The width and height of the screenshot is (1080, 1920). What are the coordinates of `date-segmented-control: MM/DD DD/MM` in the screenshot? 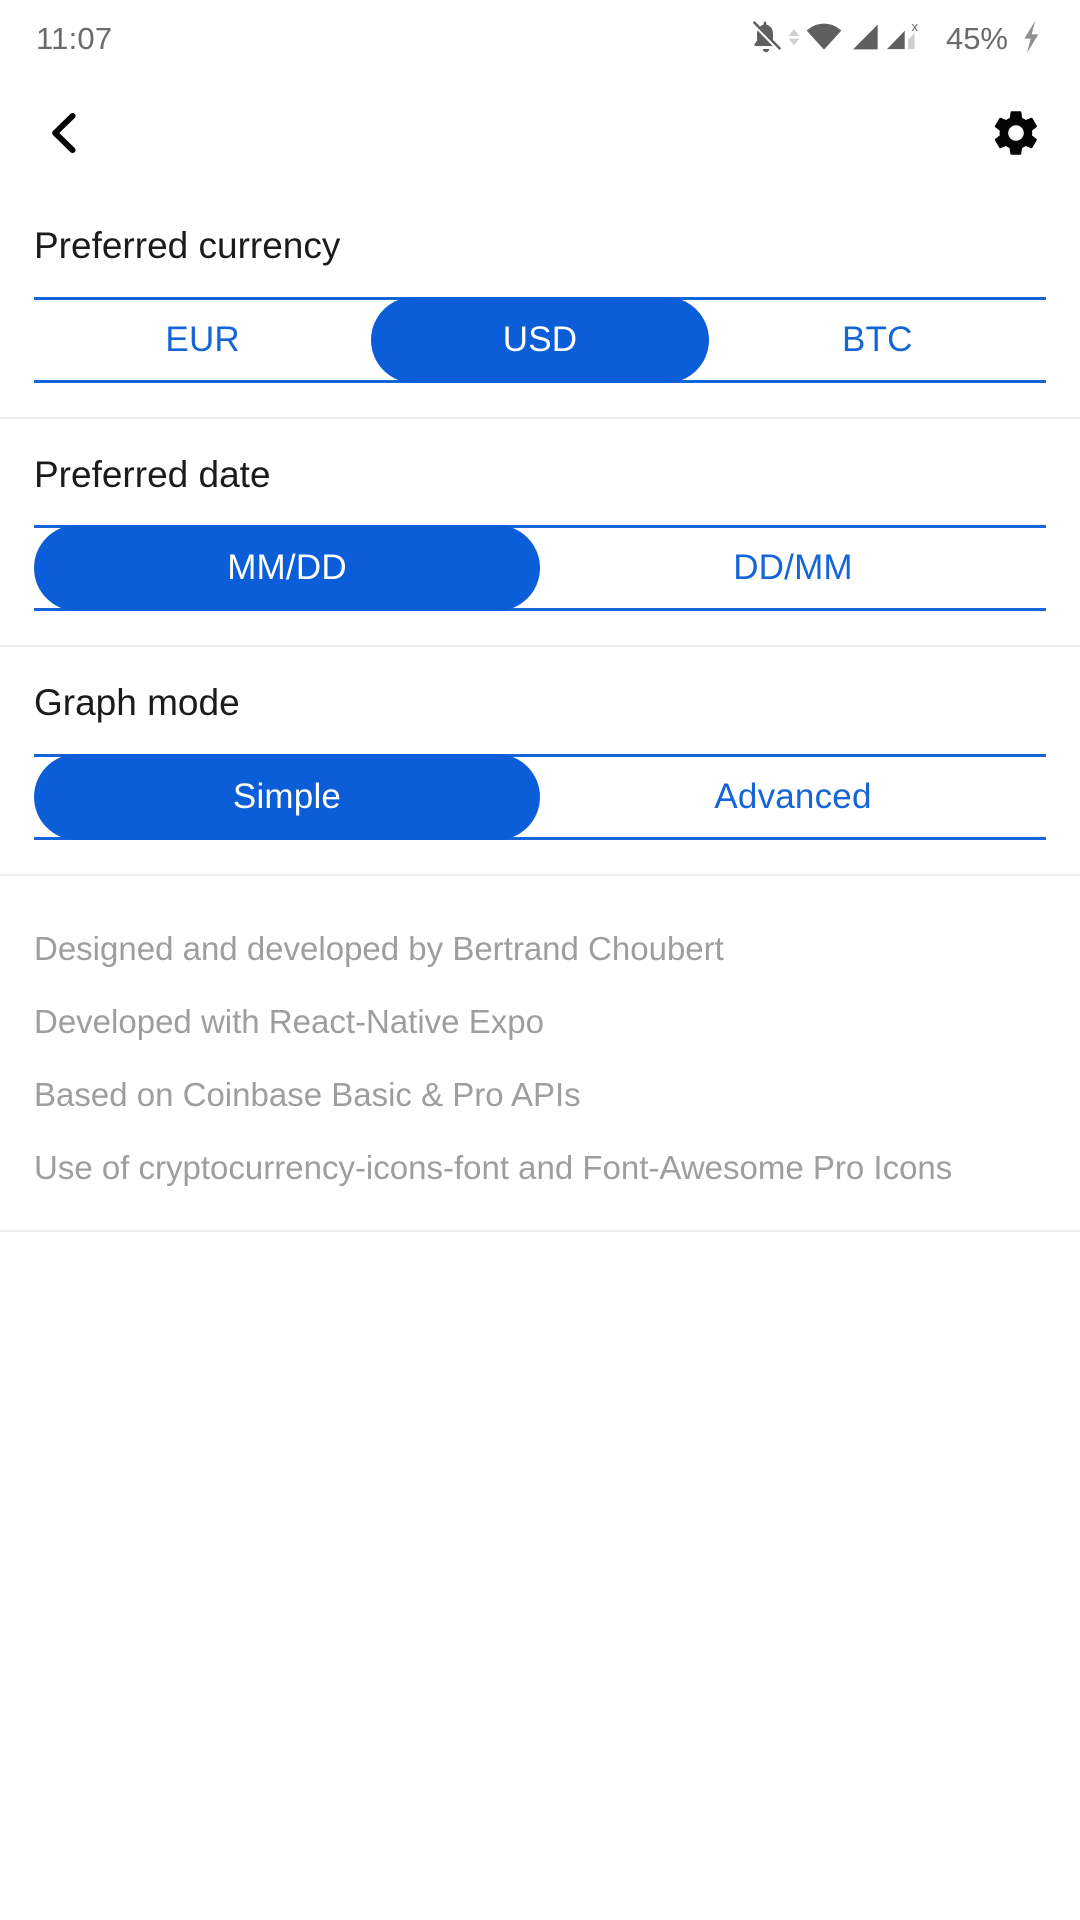 It's located at (540, 568).